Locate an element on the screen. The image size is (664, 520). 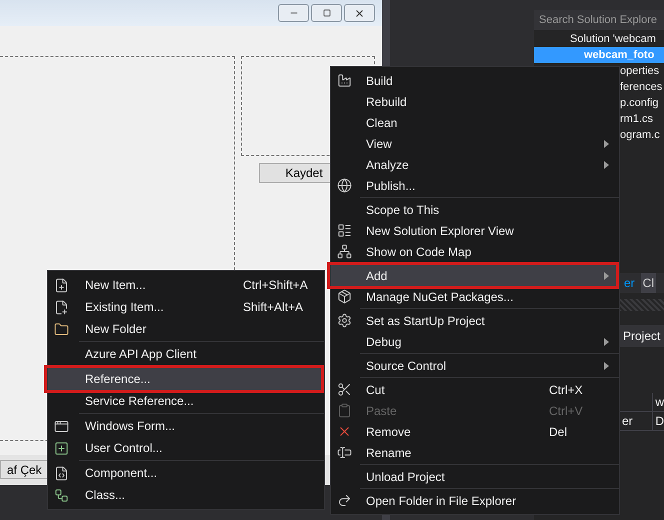
class-diagram-icon is located at coordinates (61, 495).